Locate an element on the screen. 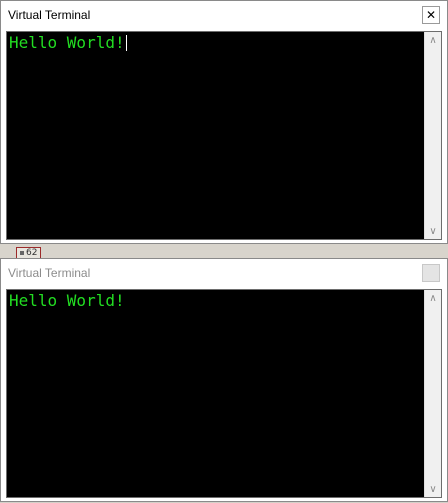 This screenshot has width=448, height=503. badge-label: 62 is located at coordinates (32, 253).